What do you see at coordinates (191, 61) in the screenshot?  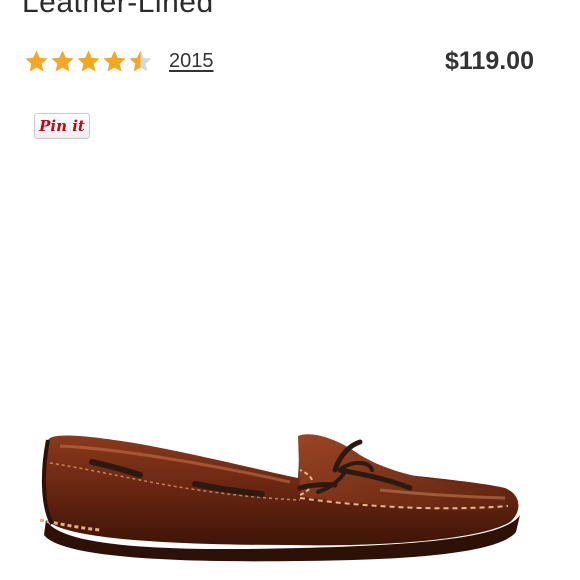 I see `review-count-link: 2015` at bounding box center [191, 61].